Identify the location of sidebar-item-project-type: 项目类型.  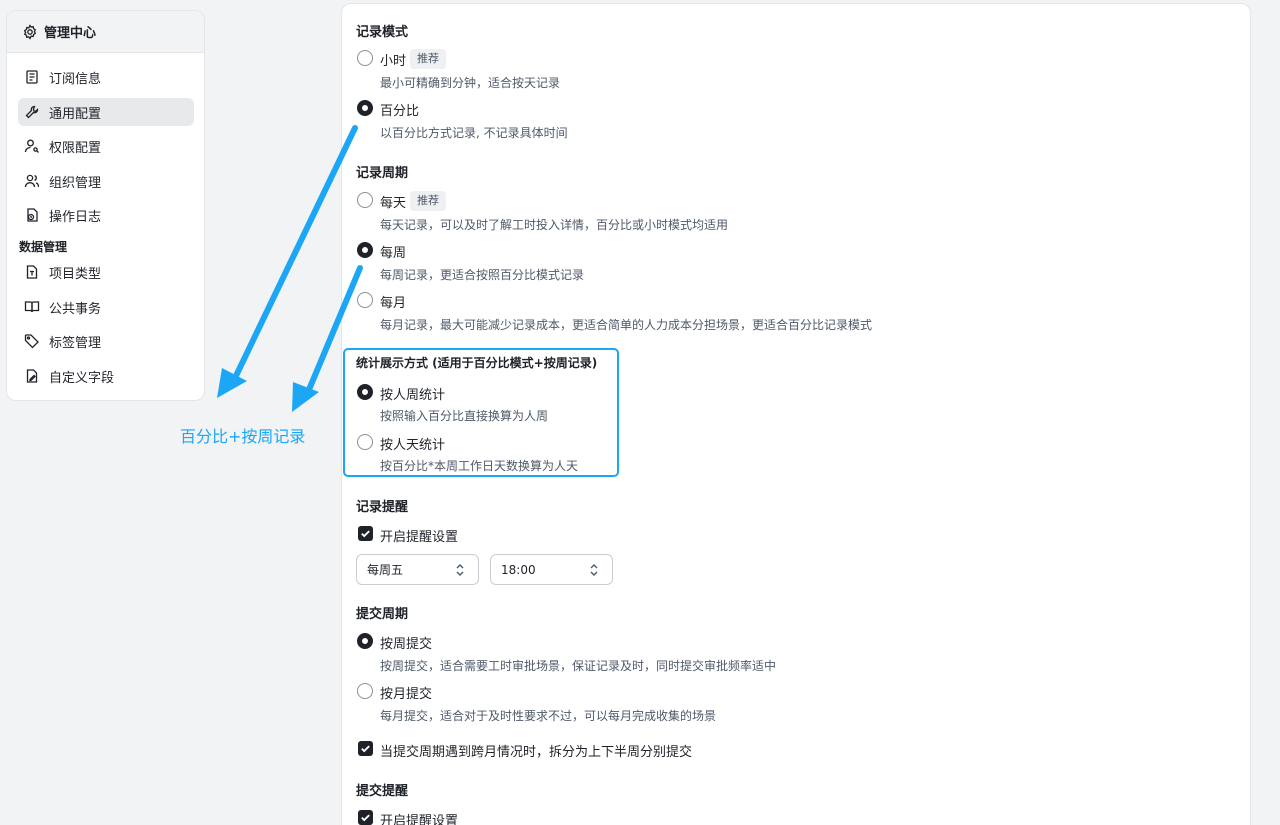
(106, 272).